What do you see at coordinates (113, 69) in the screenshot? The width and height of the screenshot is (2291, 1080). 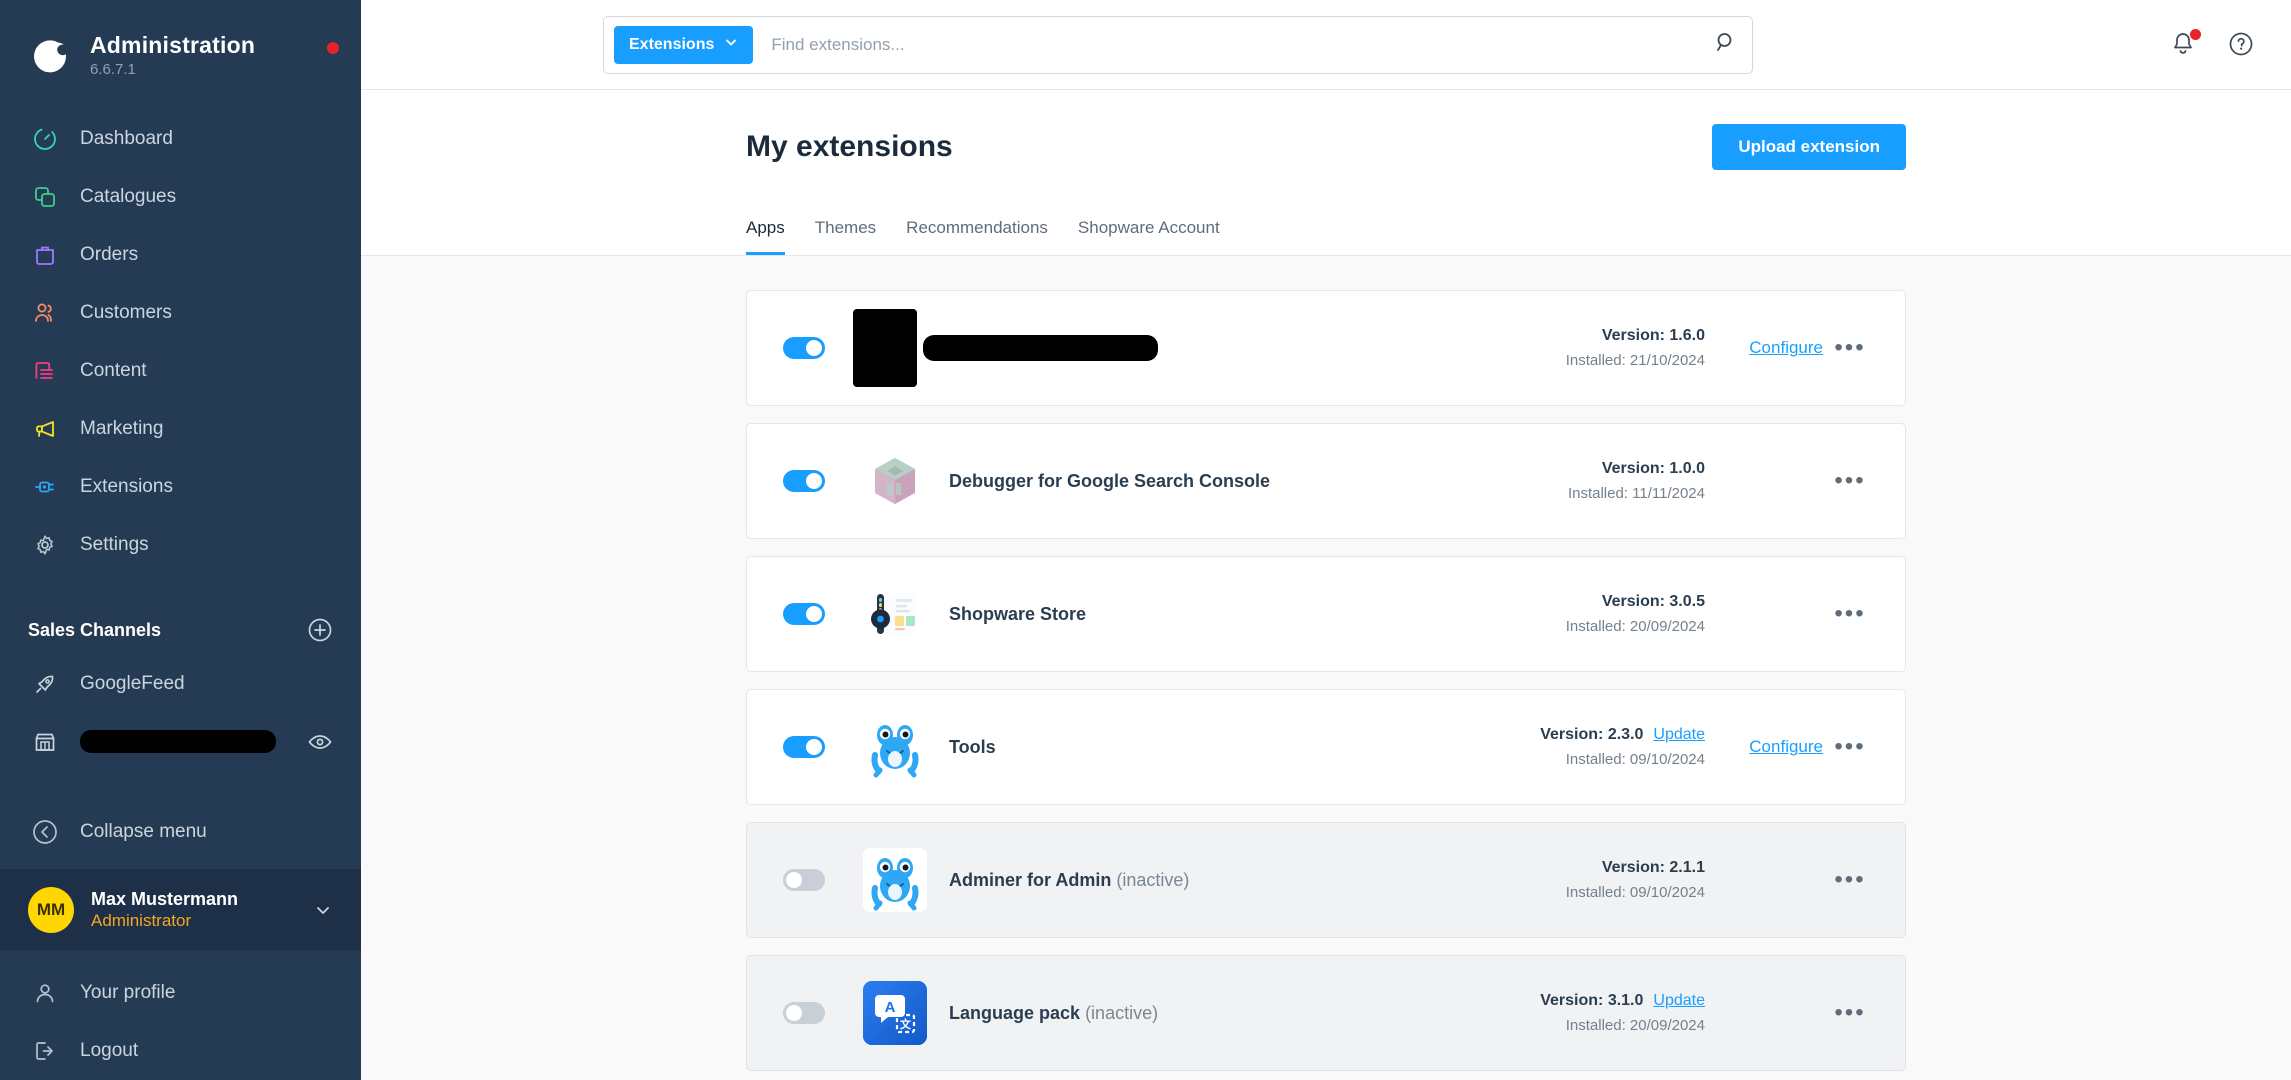 I see `sidebar-brand-version: 6.6.7.1` at bounding box center [113, 69].